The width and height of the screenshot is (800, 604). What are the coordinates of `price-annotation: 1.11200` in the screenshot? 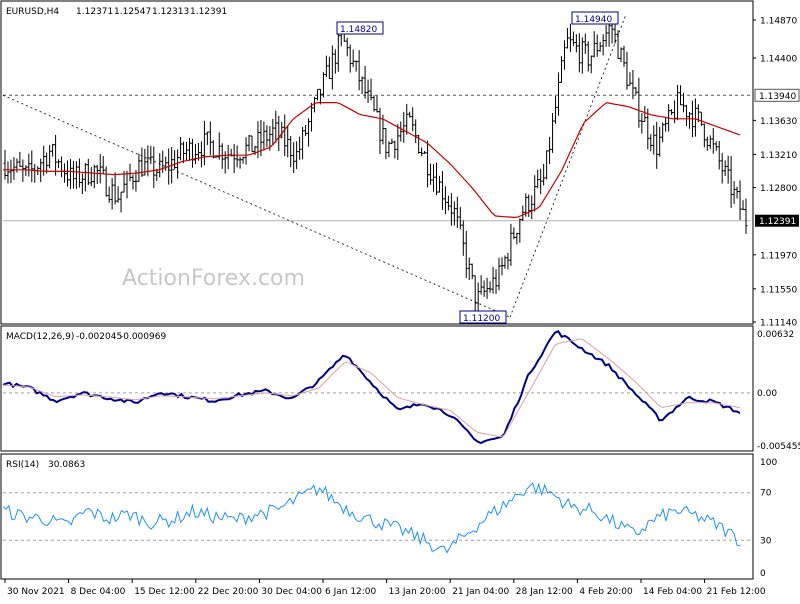 It's located at (483, 317).